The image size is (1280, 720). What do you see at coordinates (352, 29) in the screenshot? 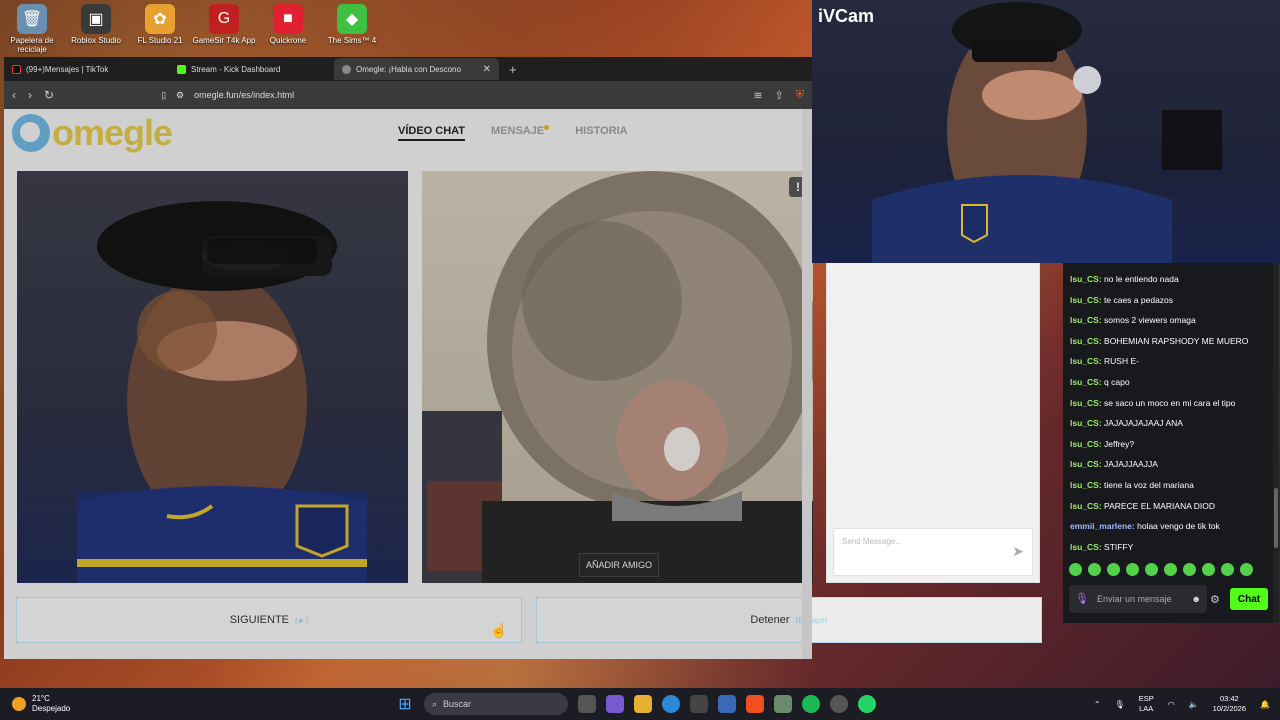
I see `desktop-icon-sims: ◆ The Sims™ 4` at bounding box center [352, 29].